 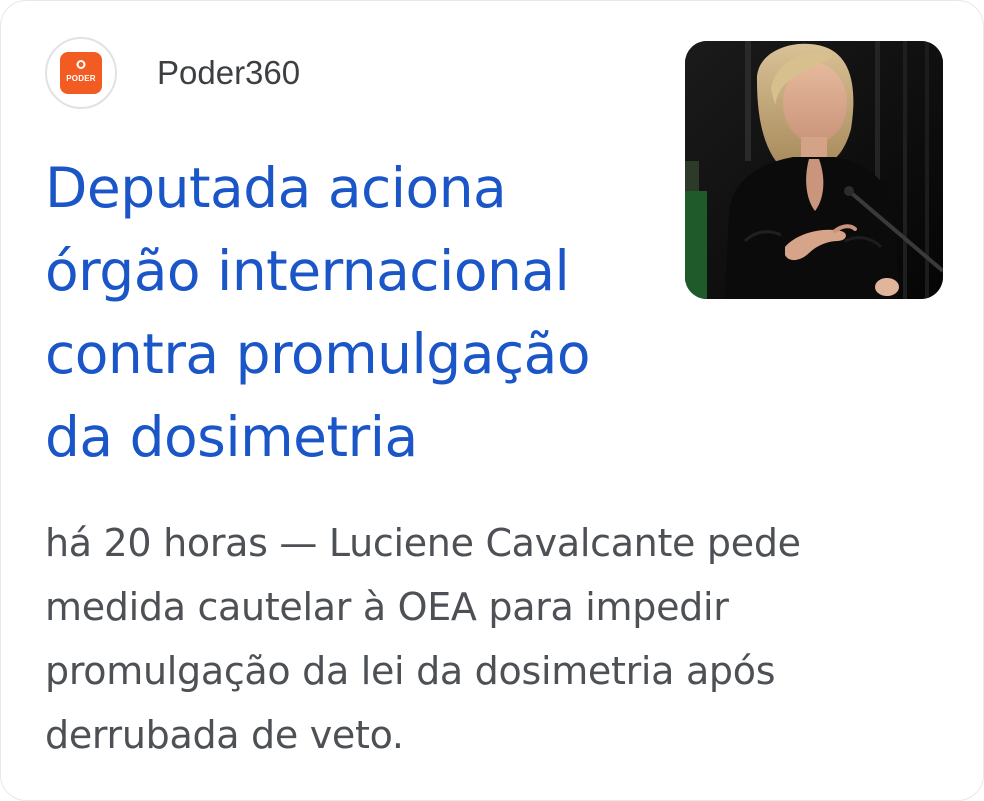 I want to click on source-row: PODER Poder360, so click(x=172, y=73).